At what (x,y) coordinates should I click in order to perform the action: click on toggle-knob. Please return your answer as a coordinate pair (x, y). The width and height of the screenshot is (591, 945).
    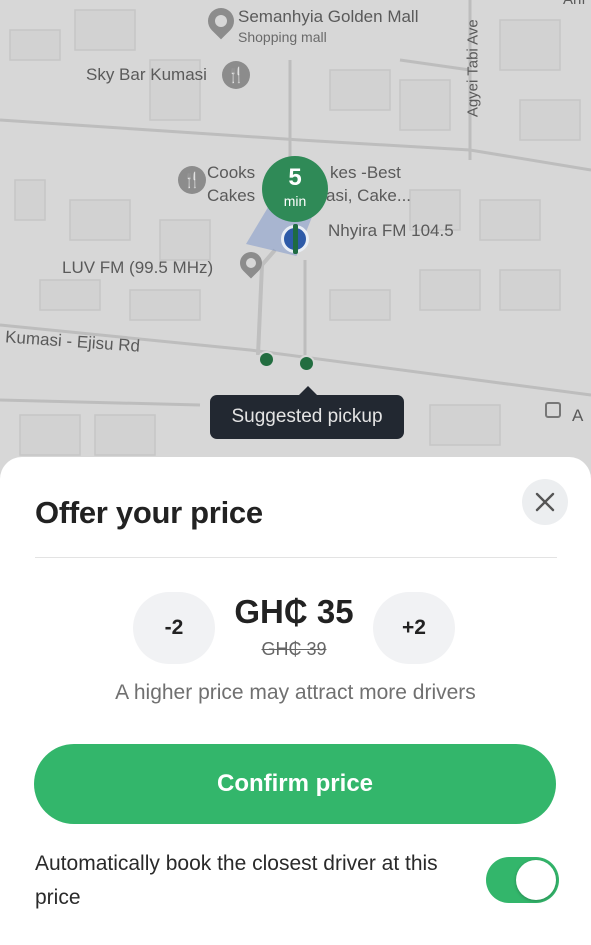
    Looking at the image, I should click on (536, 880).